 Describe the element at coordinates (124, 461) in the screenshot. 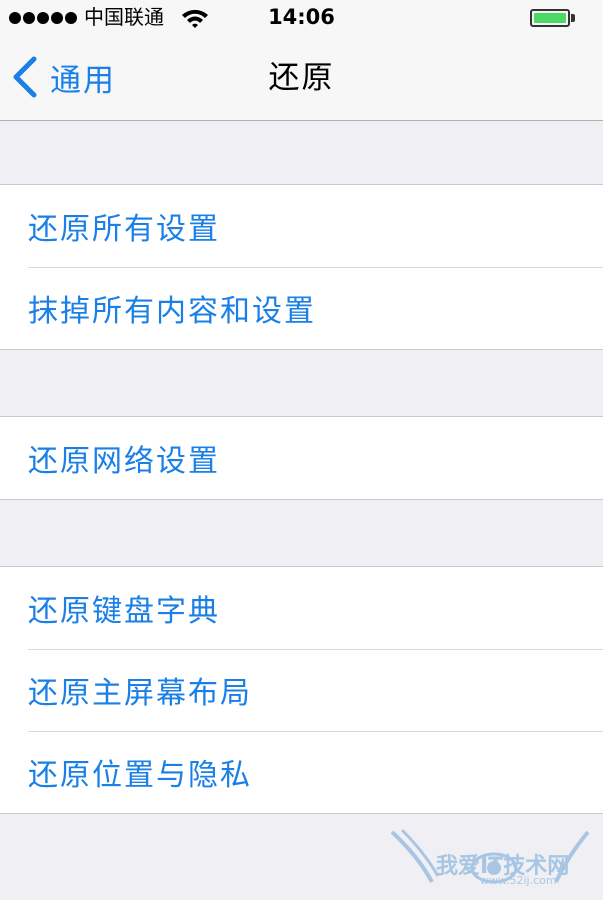

I see `cell-label: 还原网络设置` at that location.